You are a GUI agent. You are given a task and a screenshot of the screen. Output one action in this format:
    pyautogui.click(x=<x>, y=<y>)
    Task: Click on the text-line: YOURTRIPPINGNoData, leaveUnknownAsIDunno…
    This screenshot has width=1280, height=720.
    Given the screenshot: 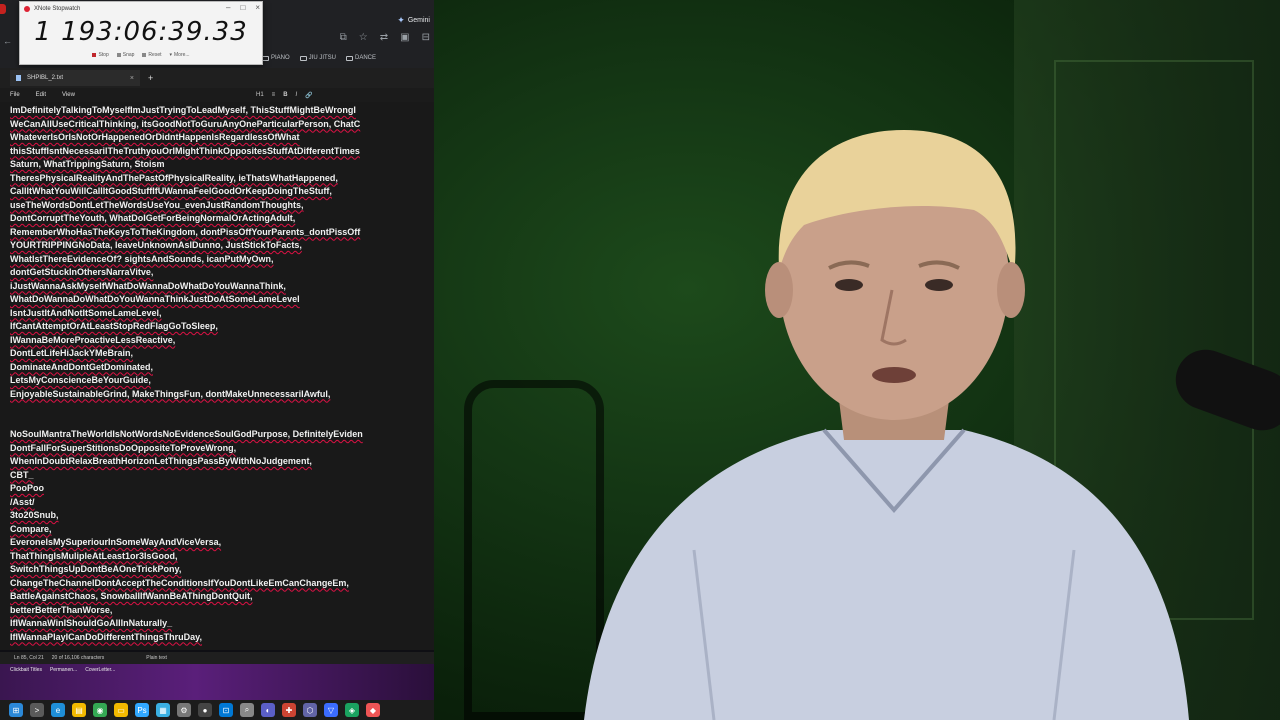 What is the action you would take?
    pyautogui.click(x=156, y=245)
    